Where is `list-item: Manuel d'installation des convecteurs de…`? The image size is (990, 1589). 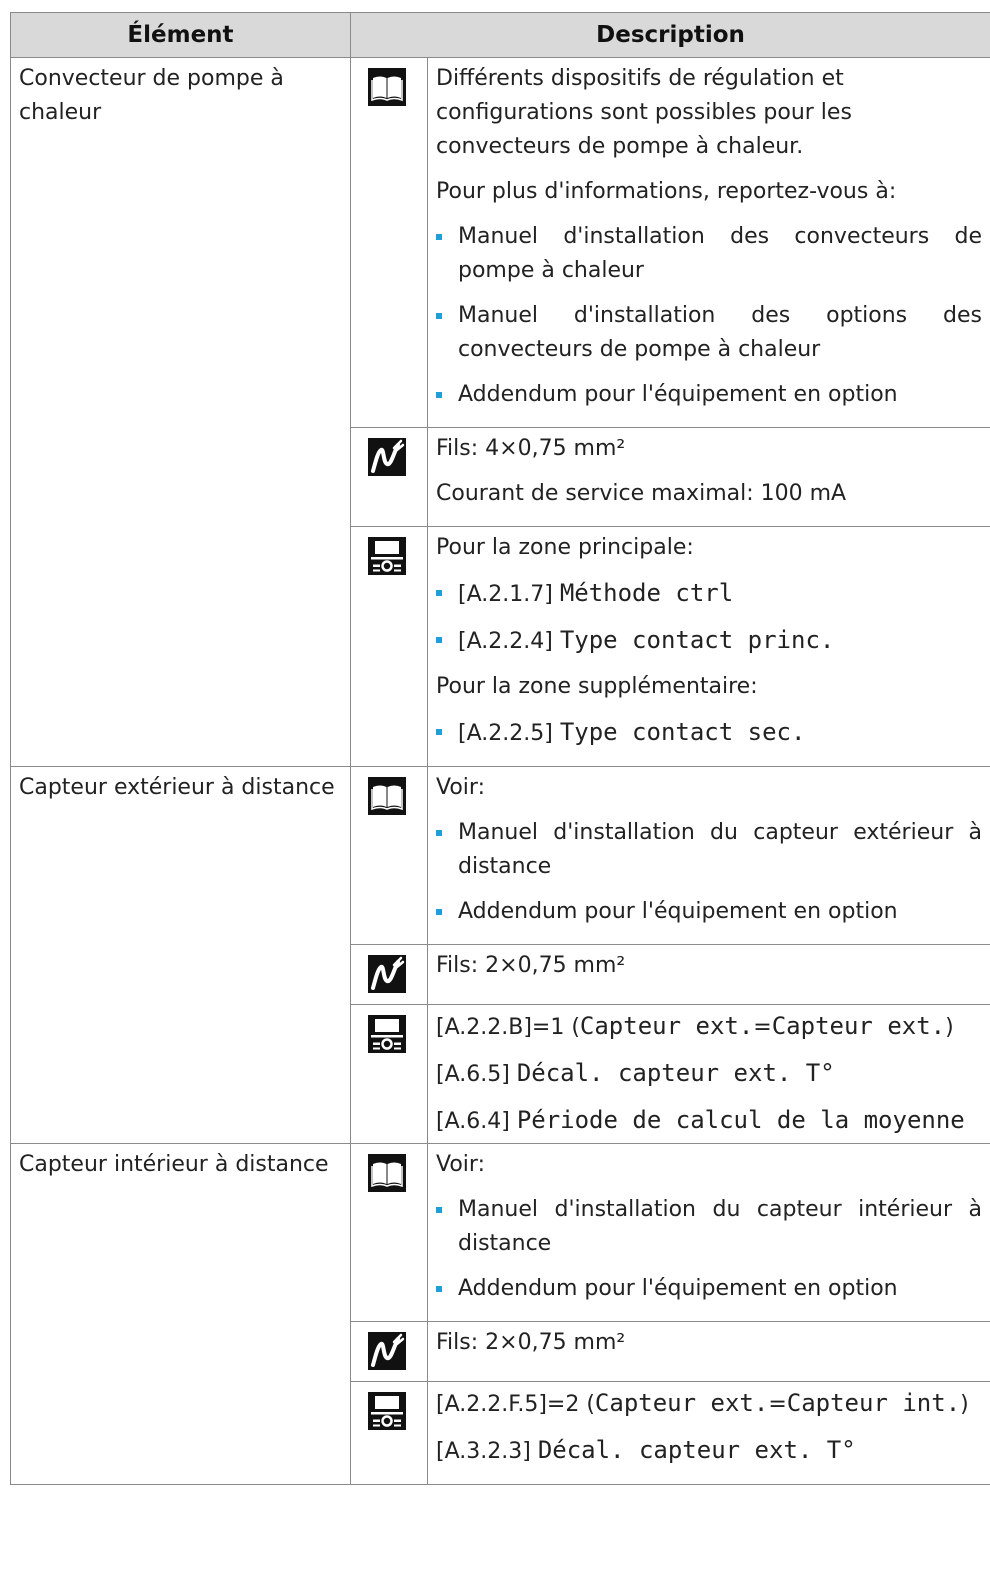 list-item: Manuel d'installation des convecteurs de… is located at coordinates (709, 259).